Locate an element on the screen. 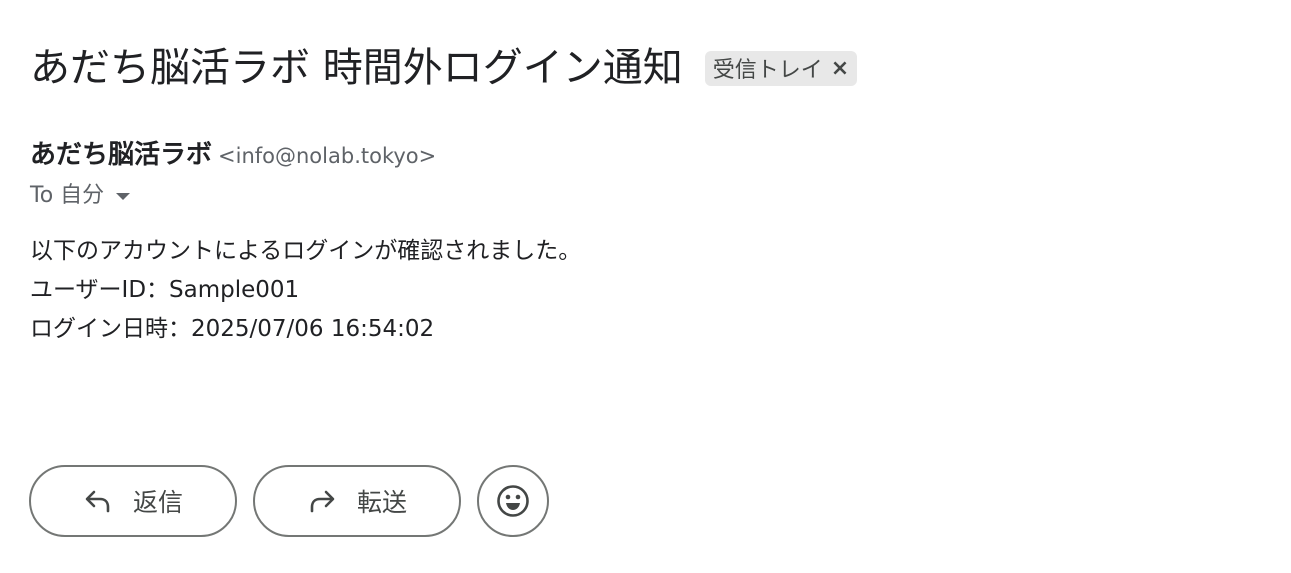  reply-button: 返信 is located at coordinates (133, 501).